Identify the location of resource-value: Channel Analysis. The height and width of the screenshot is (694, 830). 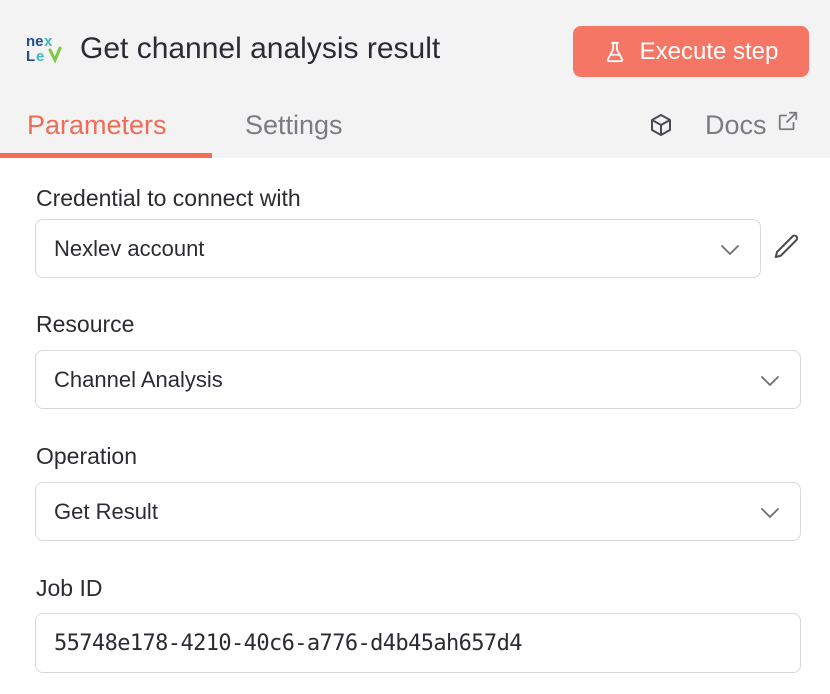
(138, 379).